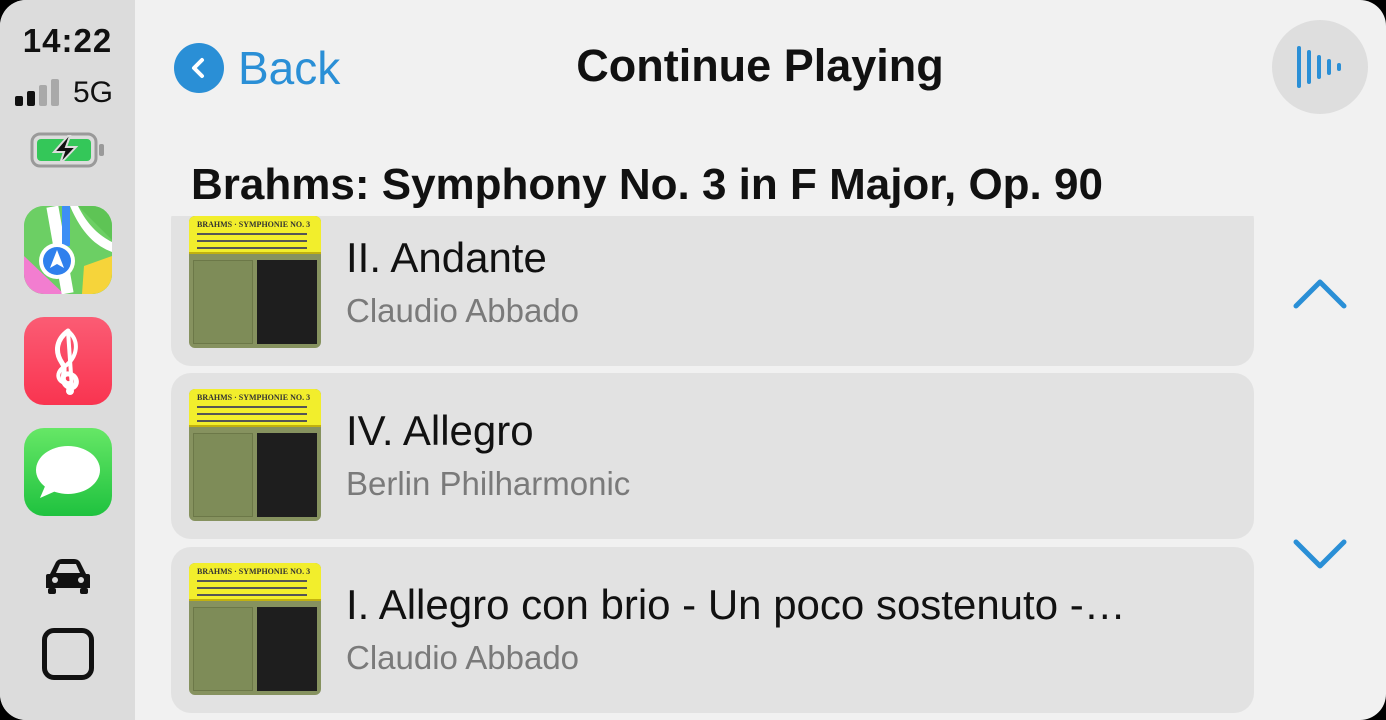 This screenshot has height=720, width=1386. What do you see at coordinates (1320, 554) in the screenshot?
I see `chevron-down-icon` at bounding box center [1320, 554].